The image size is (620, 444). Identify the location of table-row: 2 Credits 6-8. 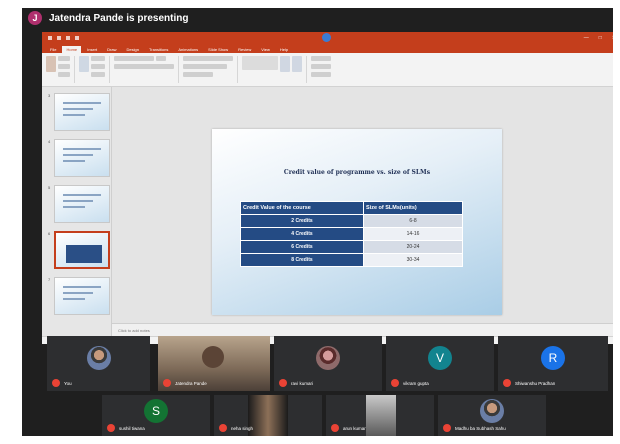
(351, 221).